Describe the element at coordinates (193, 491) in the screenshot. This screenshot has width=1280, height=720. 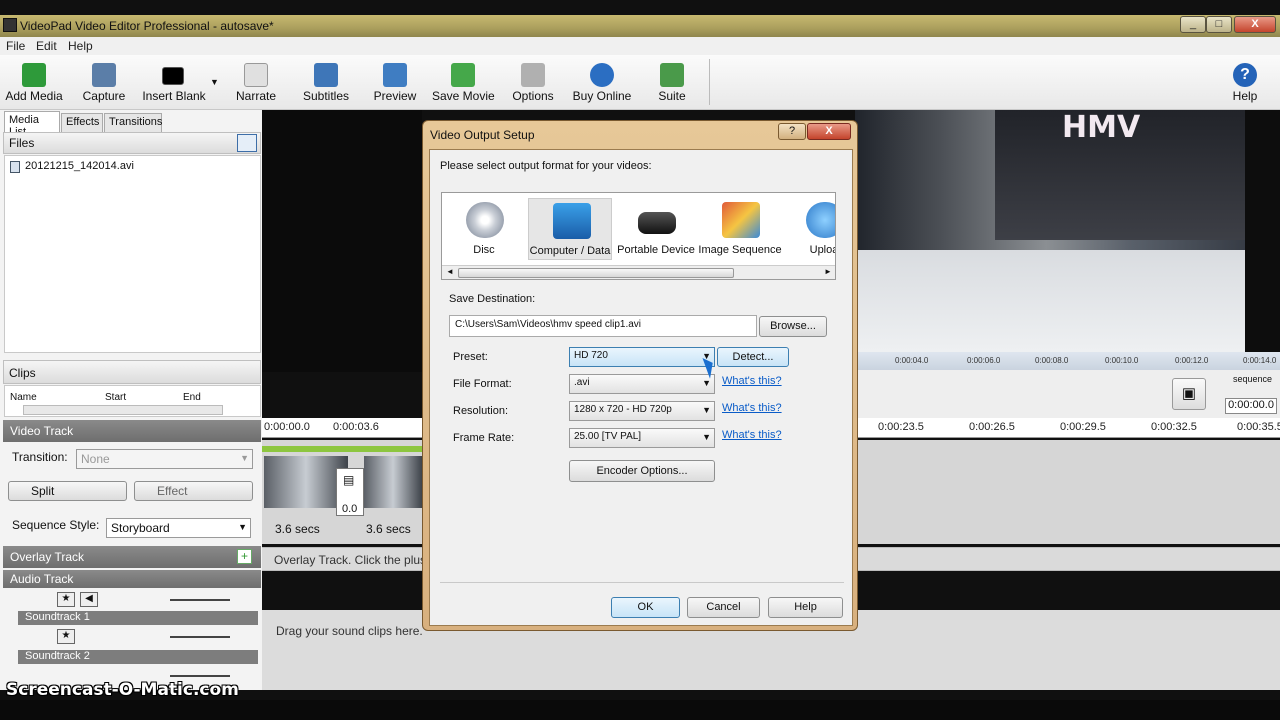
I see `effect-button: Effect` at that location.